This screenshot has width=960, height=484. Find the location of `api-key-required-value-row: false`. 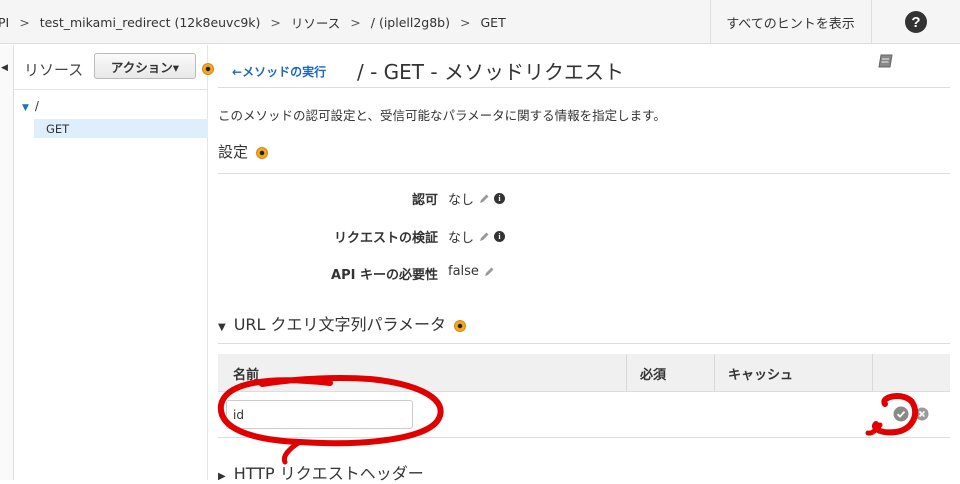

api-key-required-value-row: false is located at coordinates (471, 271).